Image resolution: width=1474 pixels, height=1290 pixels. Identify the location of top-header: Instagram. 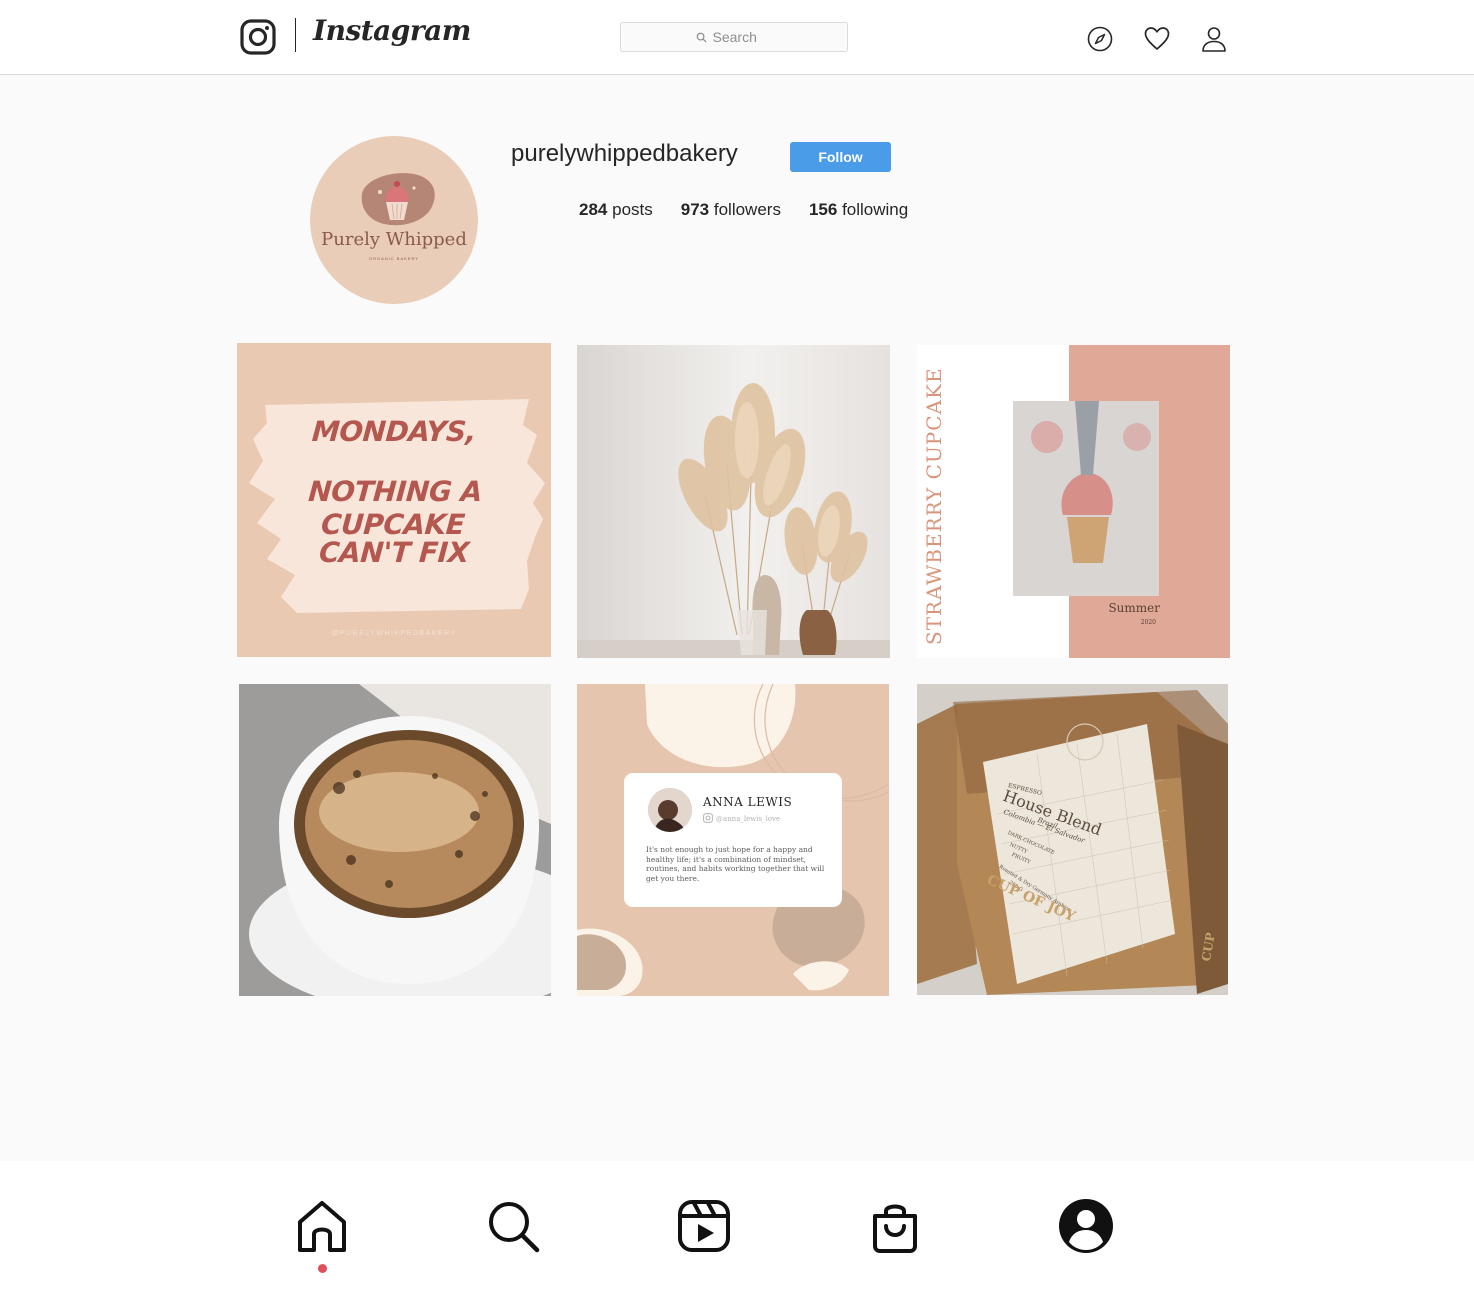
(737, 37).